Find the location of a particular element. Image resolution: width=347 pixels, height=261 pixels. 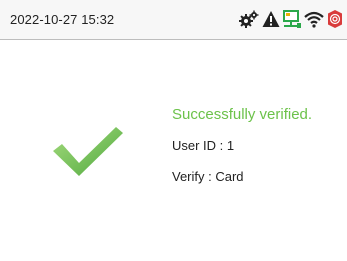

verify-mode-label: Verify : Card is located at coordinates (208, 176).